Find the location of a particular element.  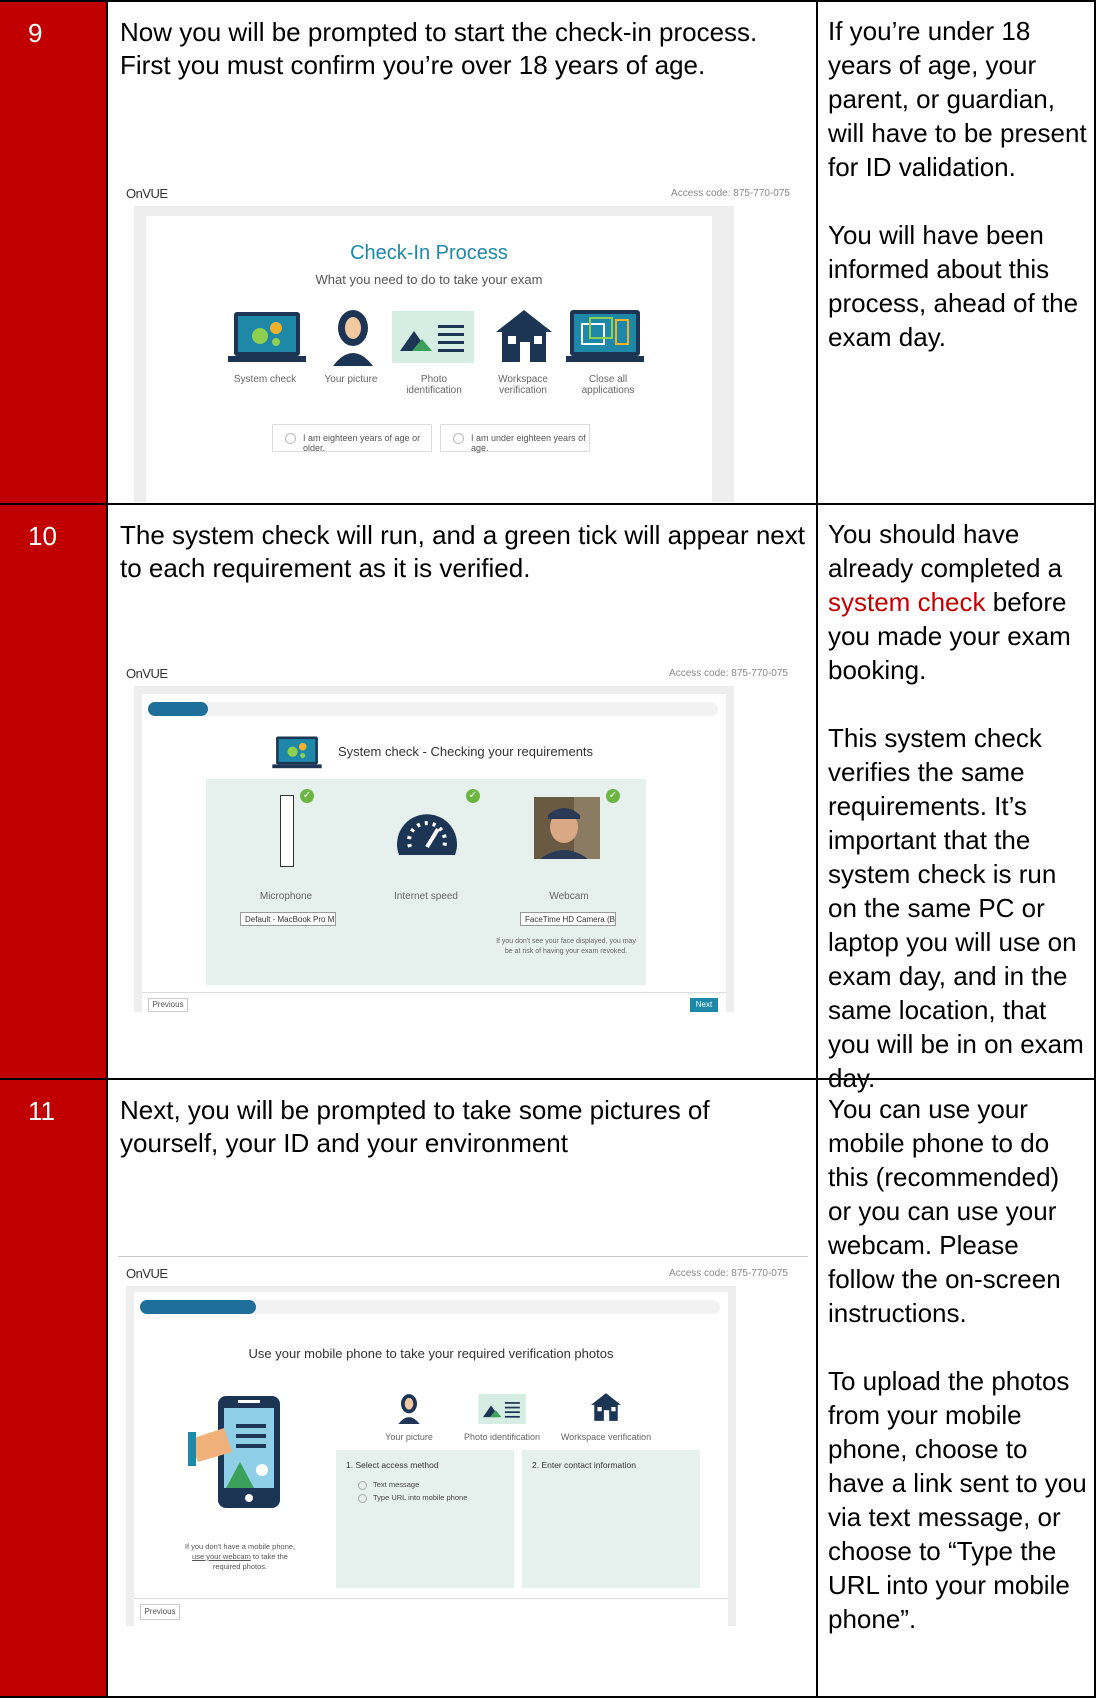

age-under-18-radio: I am under eighteen years of age. is located at coordinates (515, 438).